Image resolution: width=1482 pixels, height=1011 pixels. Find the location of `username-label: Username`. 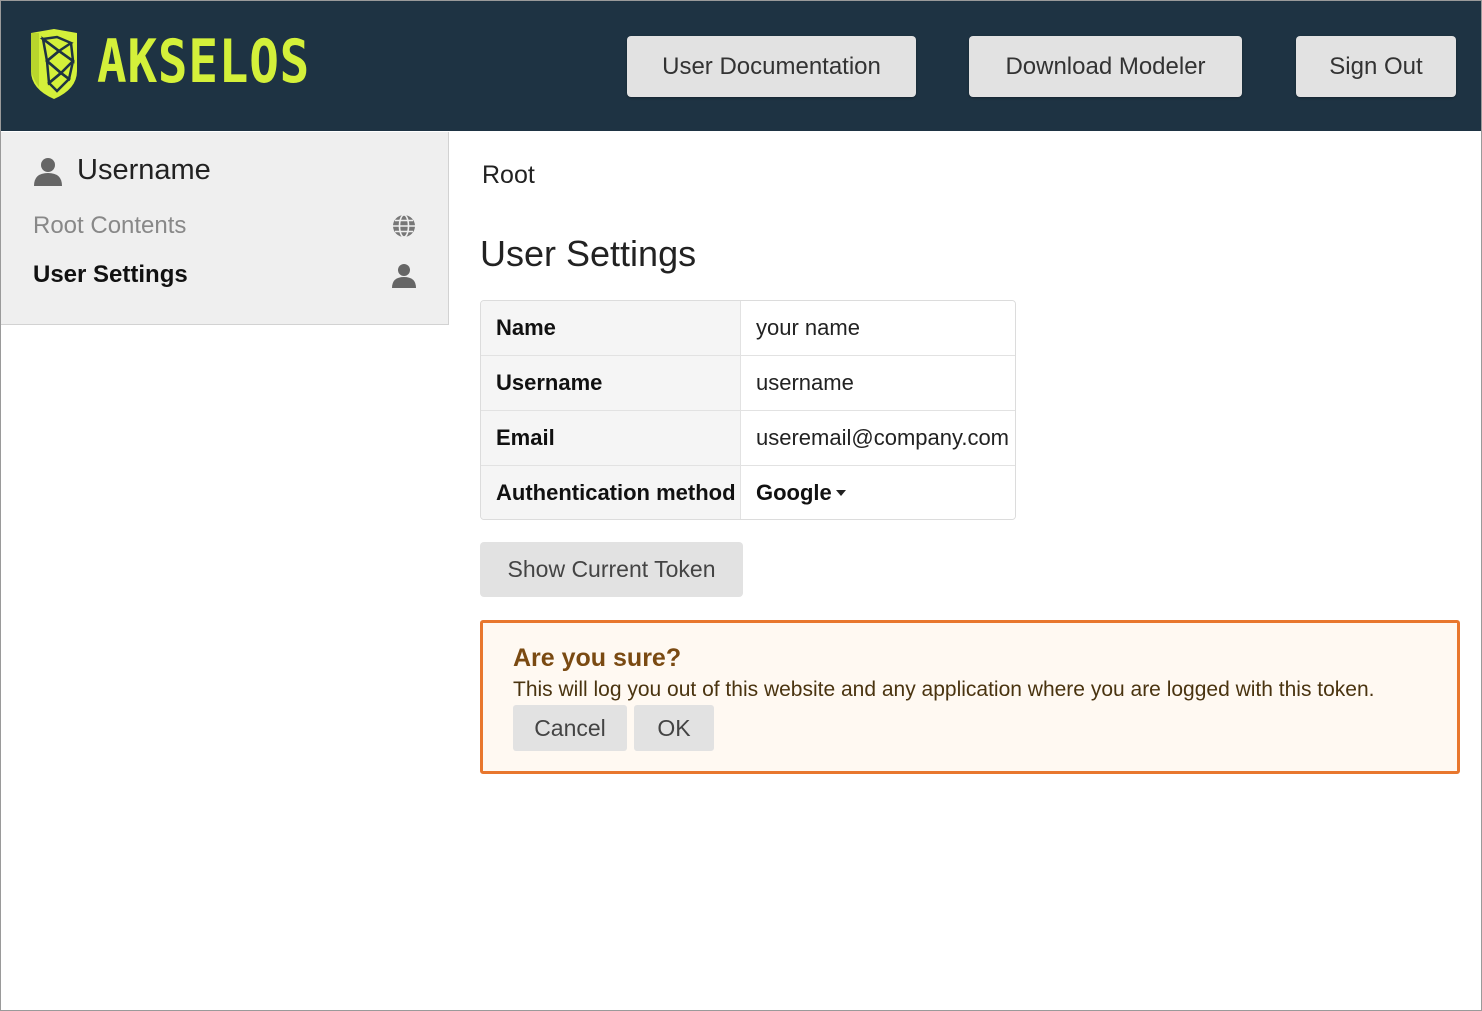

username-label: Username is located at coordinates (611, 383).